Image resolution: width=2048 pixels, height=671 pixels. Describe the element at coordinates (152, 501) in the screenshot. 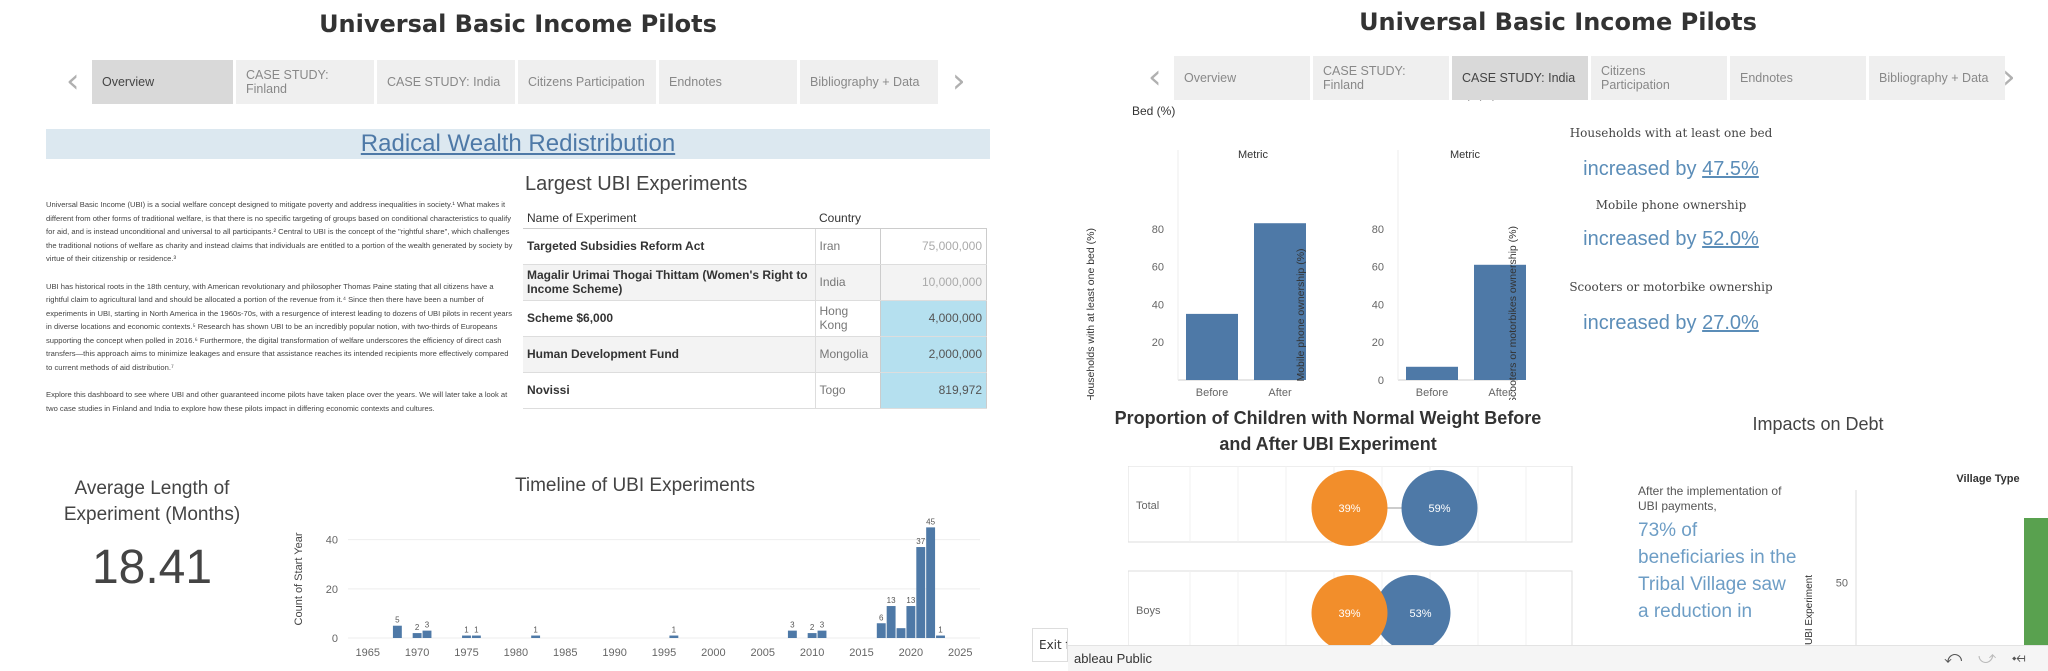

I see `kpi-title: Average Length of Experiment (Months)` at that location.